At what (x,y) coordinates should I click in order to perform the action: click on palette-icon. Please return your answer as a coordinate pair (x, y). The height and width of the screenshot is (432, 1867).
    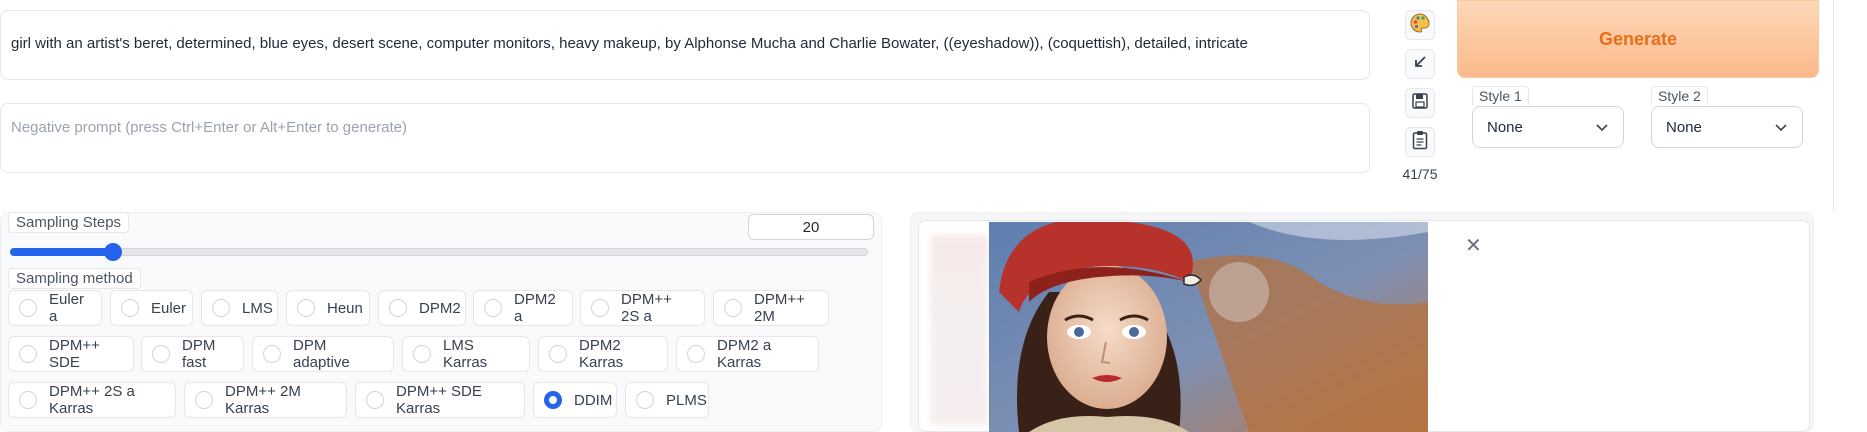
    Looking at the image, I should click on (1420, 25).